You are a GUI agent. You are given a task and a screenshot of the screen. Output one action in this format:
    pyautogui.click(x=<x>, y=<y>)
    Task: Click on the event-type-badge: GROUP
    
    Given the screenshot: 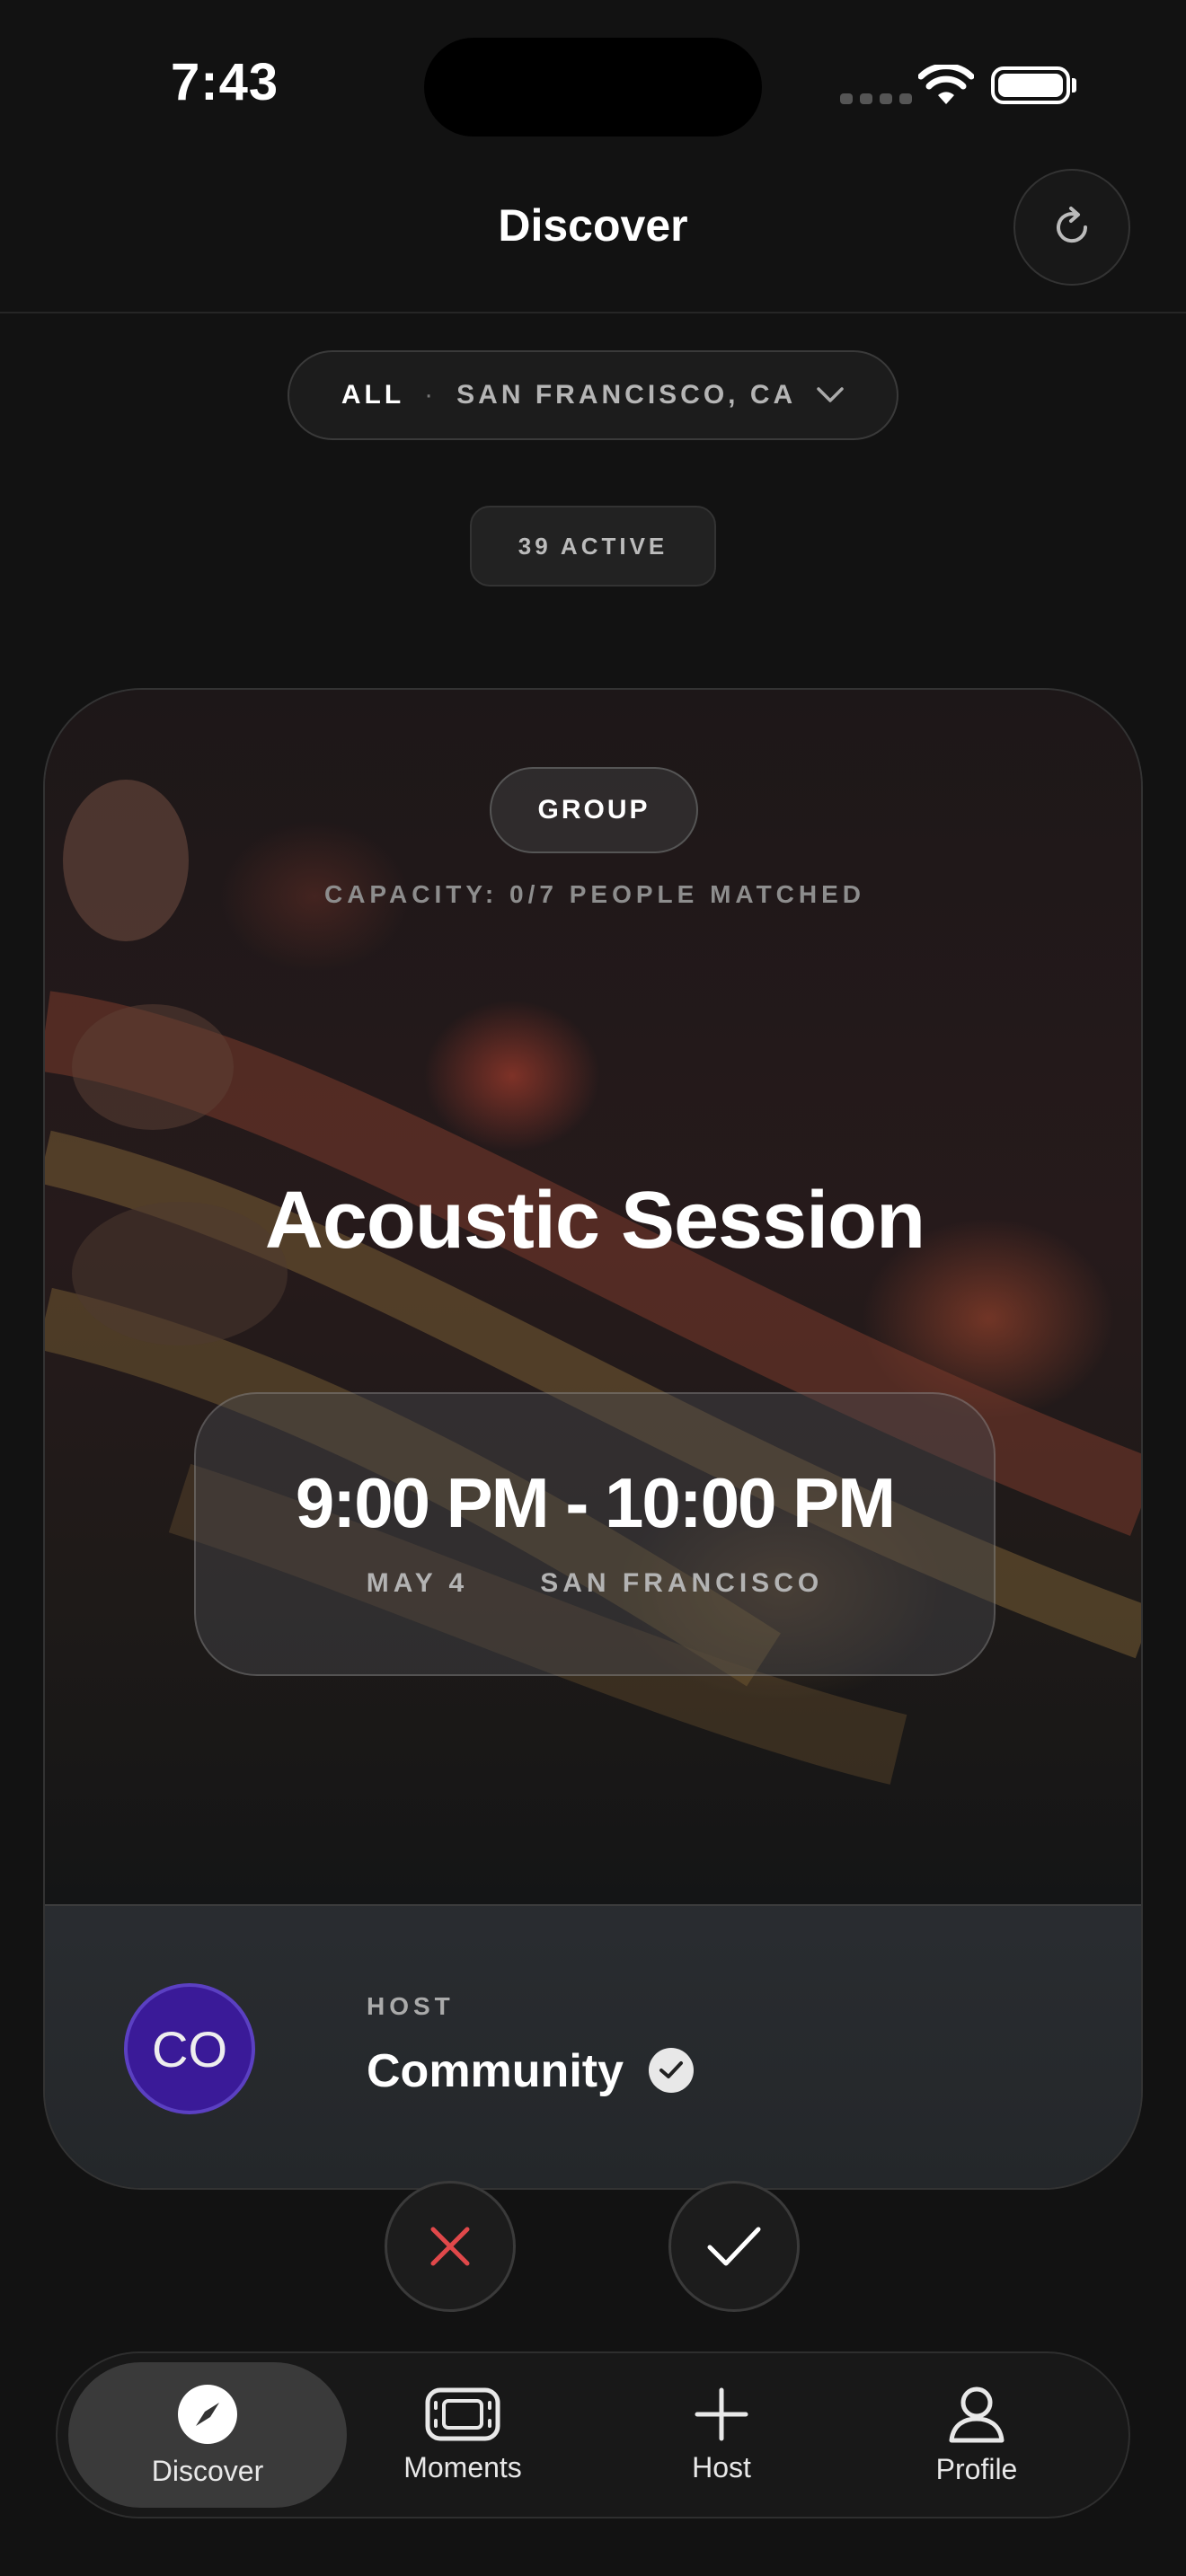 What is the action you would take?
    pyautogui.click(x=594, y=810)
    